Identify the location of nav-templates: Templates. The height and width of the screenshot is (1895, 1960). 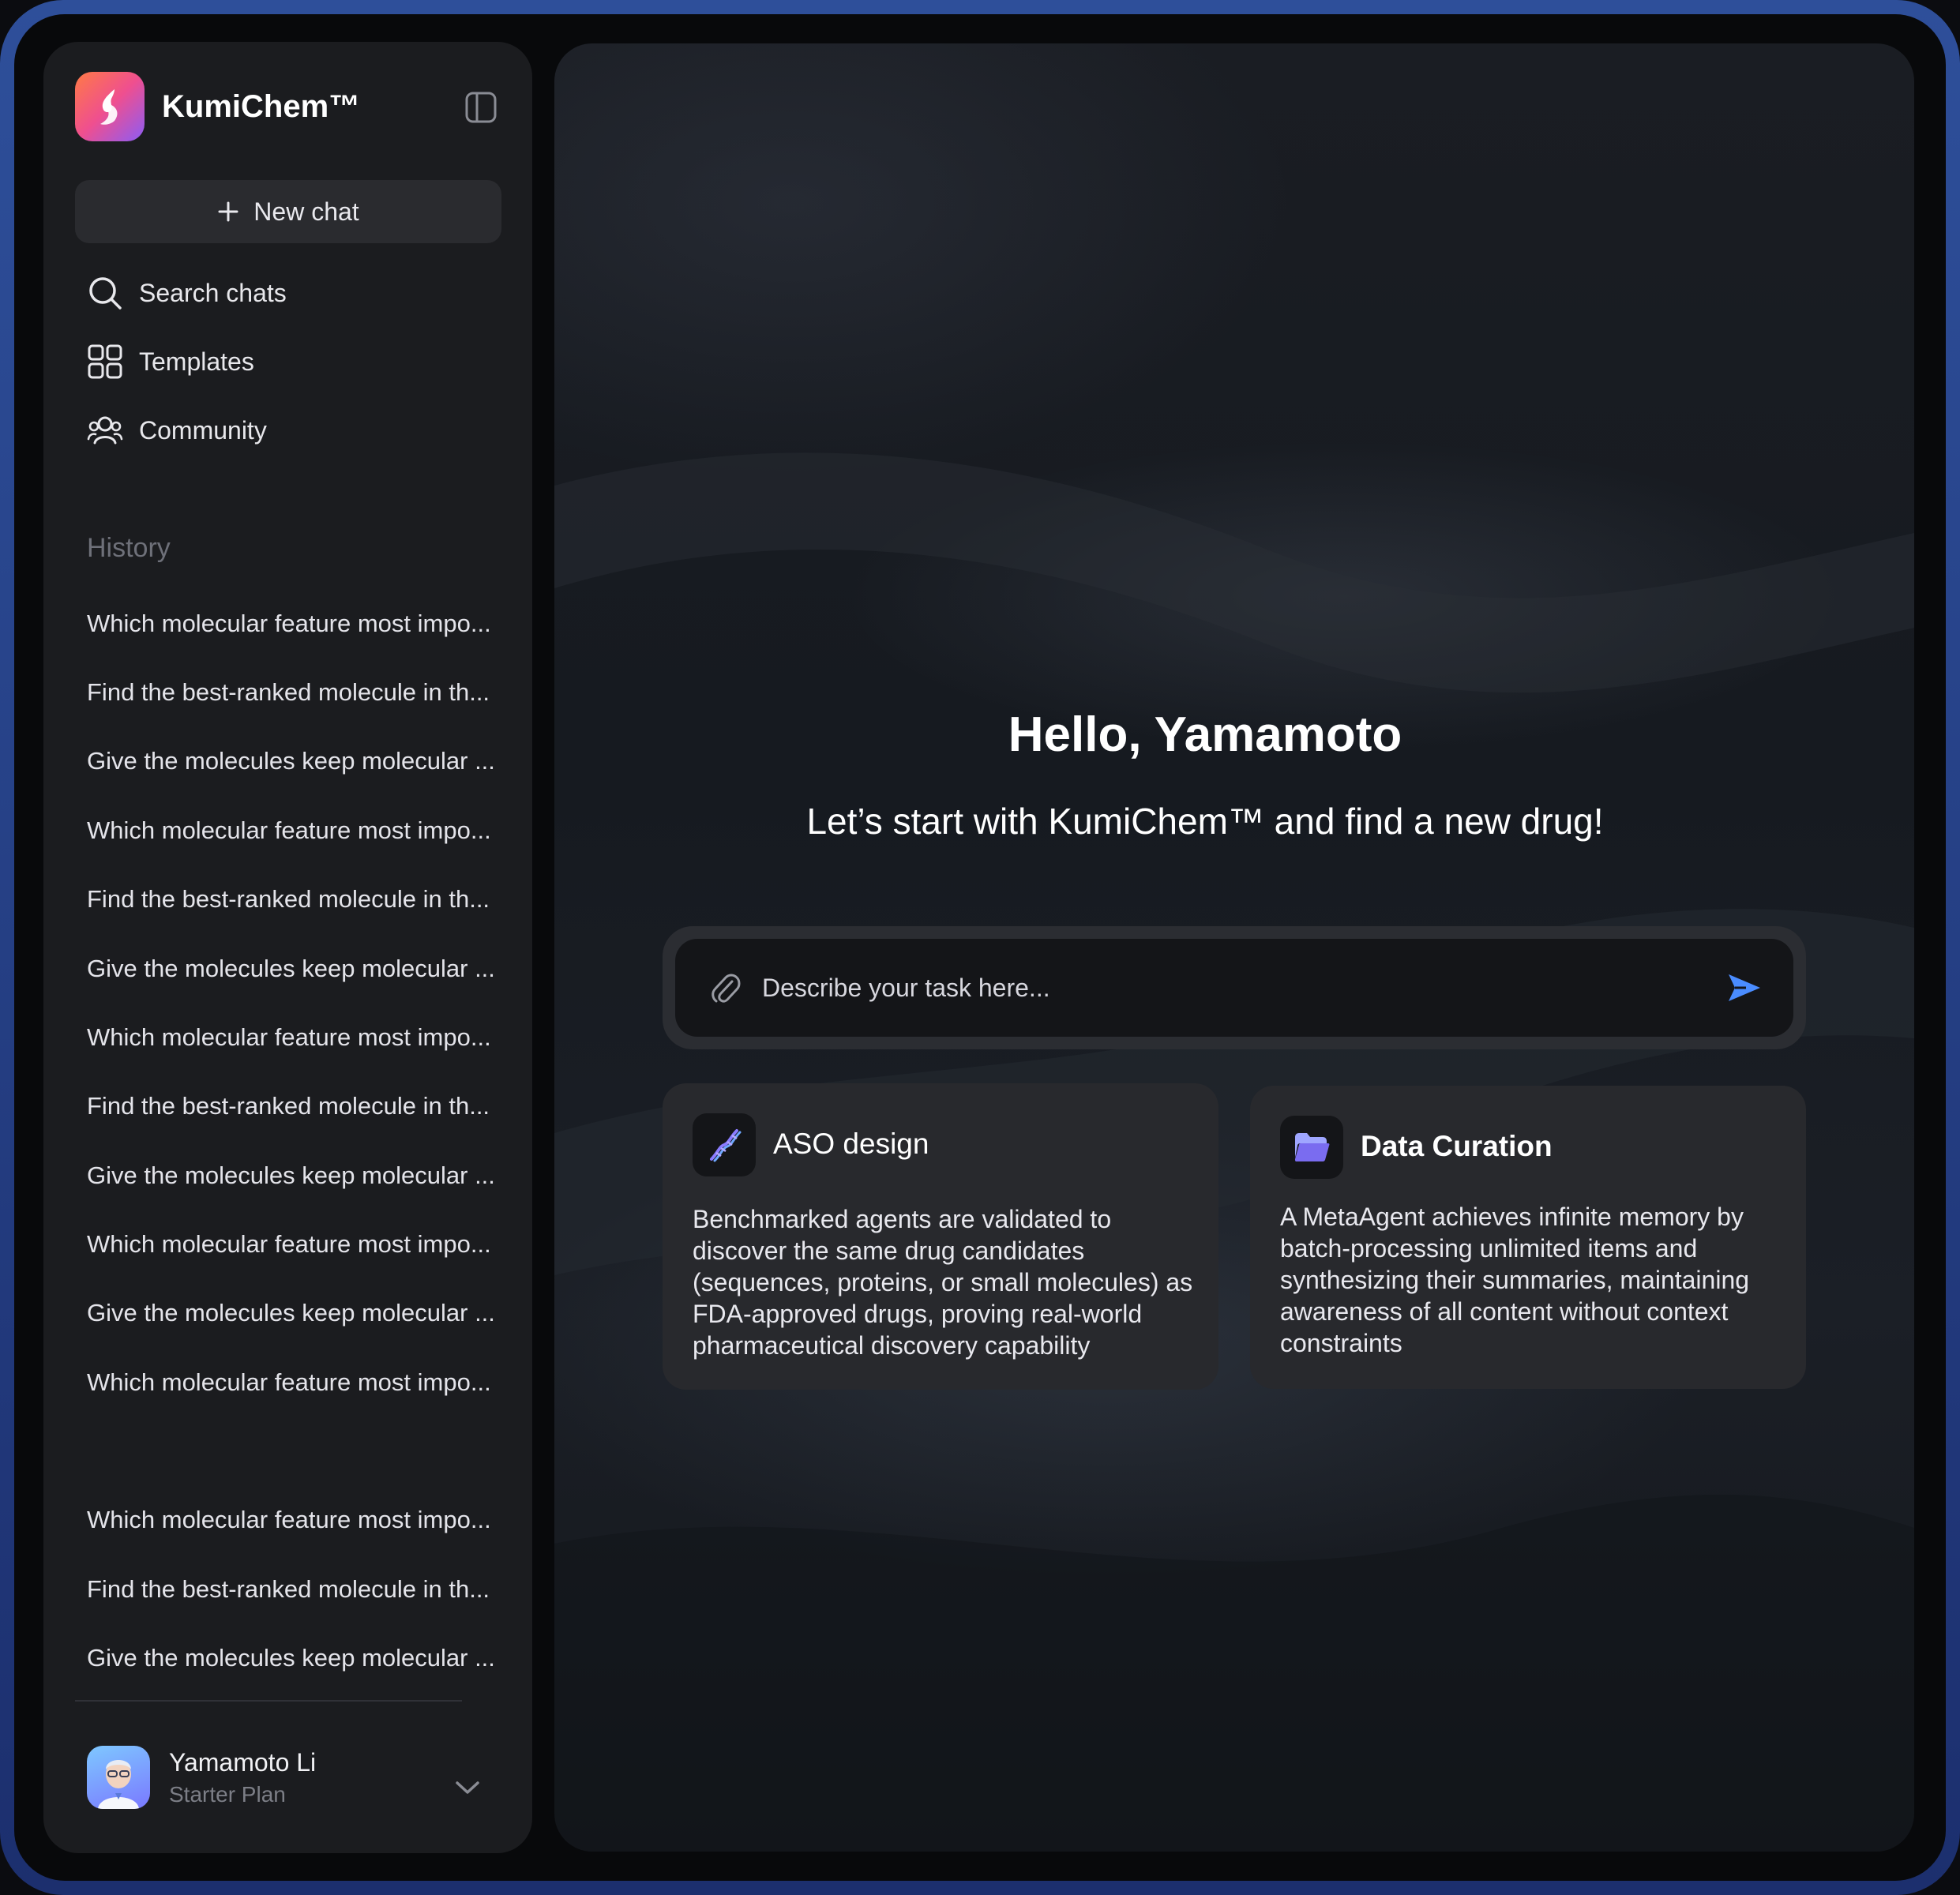
(171, 361).